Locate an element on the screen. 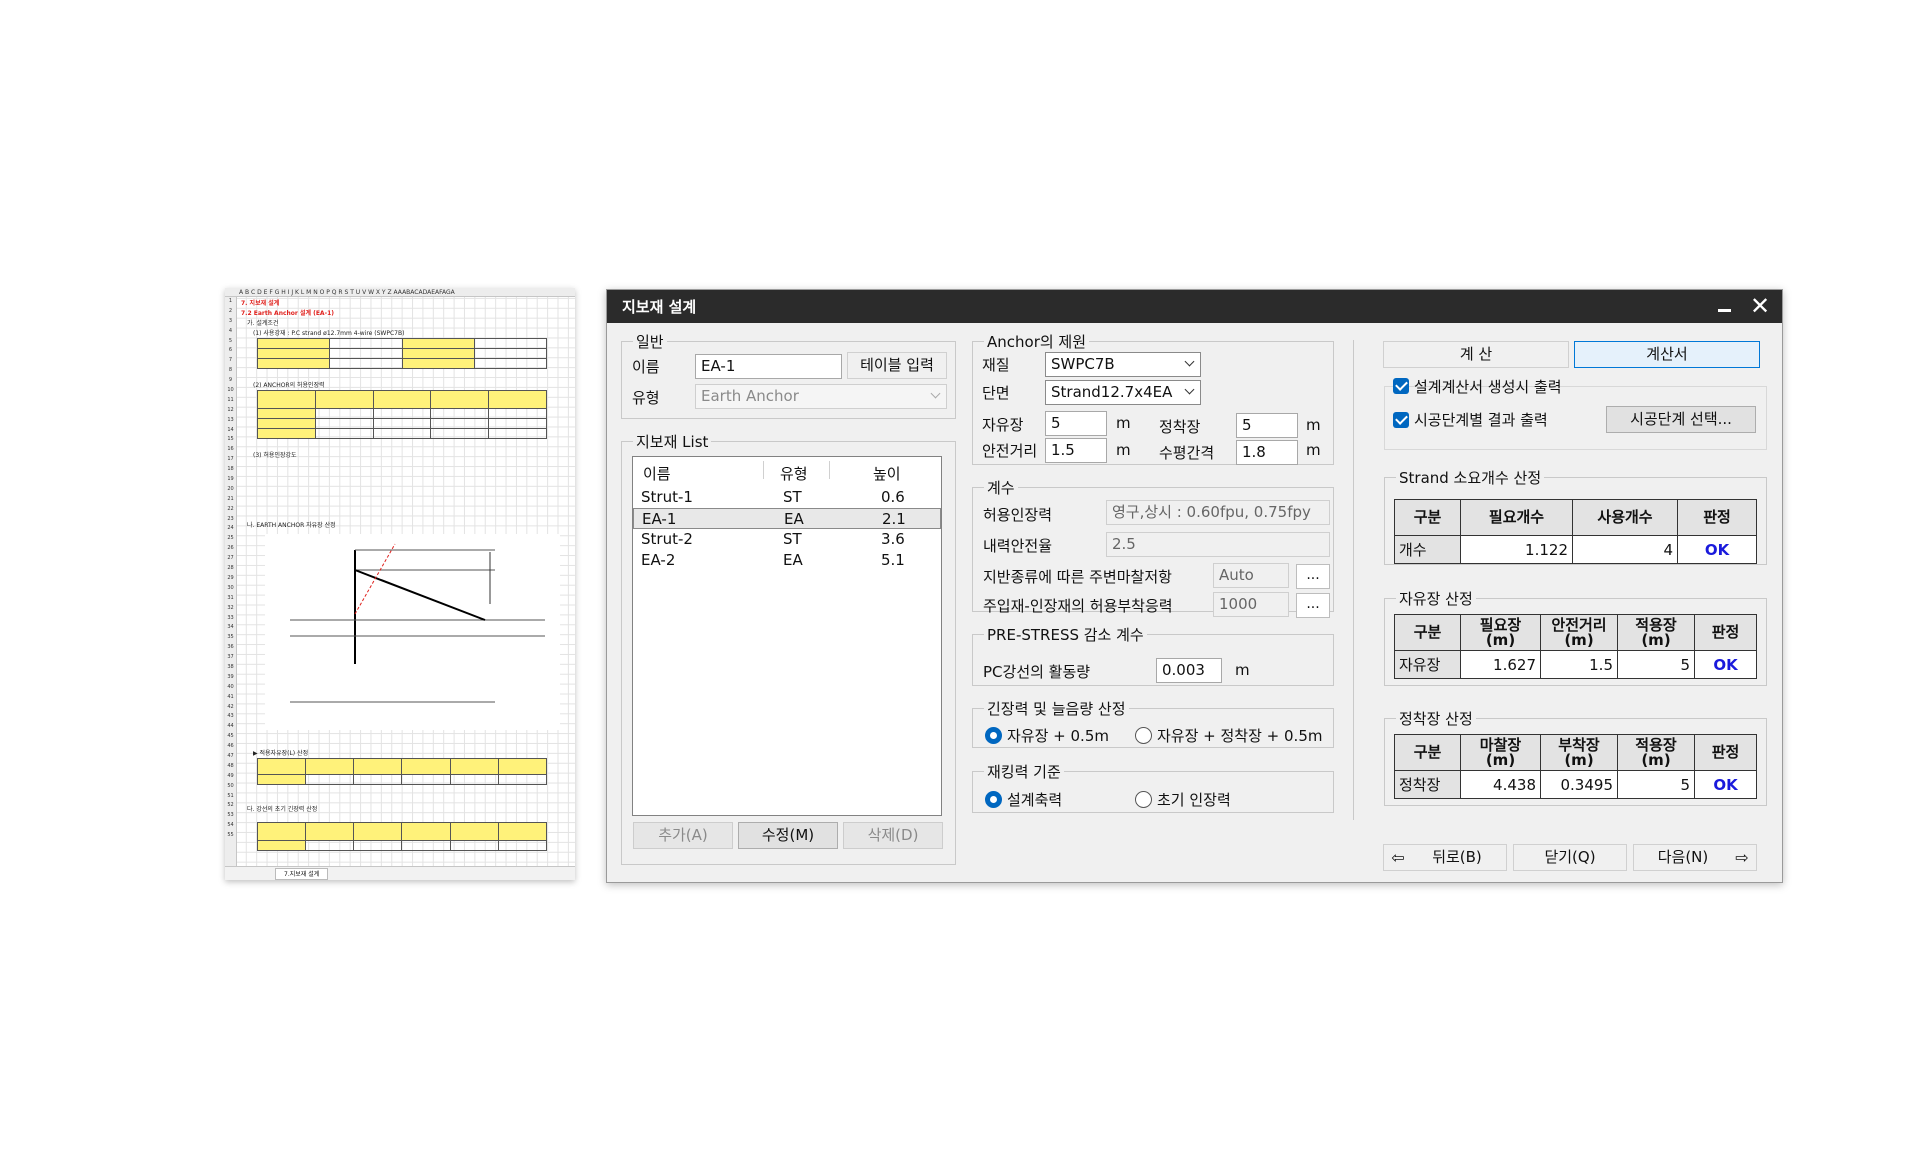  row-number: 38 is located at coordinates (230, 666).